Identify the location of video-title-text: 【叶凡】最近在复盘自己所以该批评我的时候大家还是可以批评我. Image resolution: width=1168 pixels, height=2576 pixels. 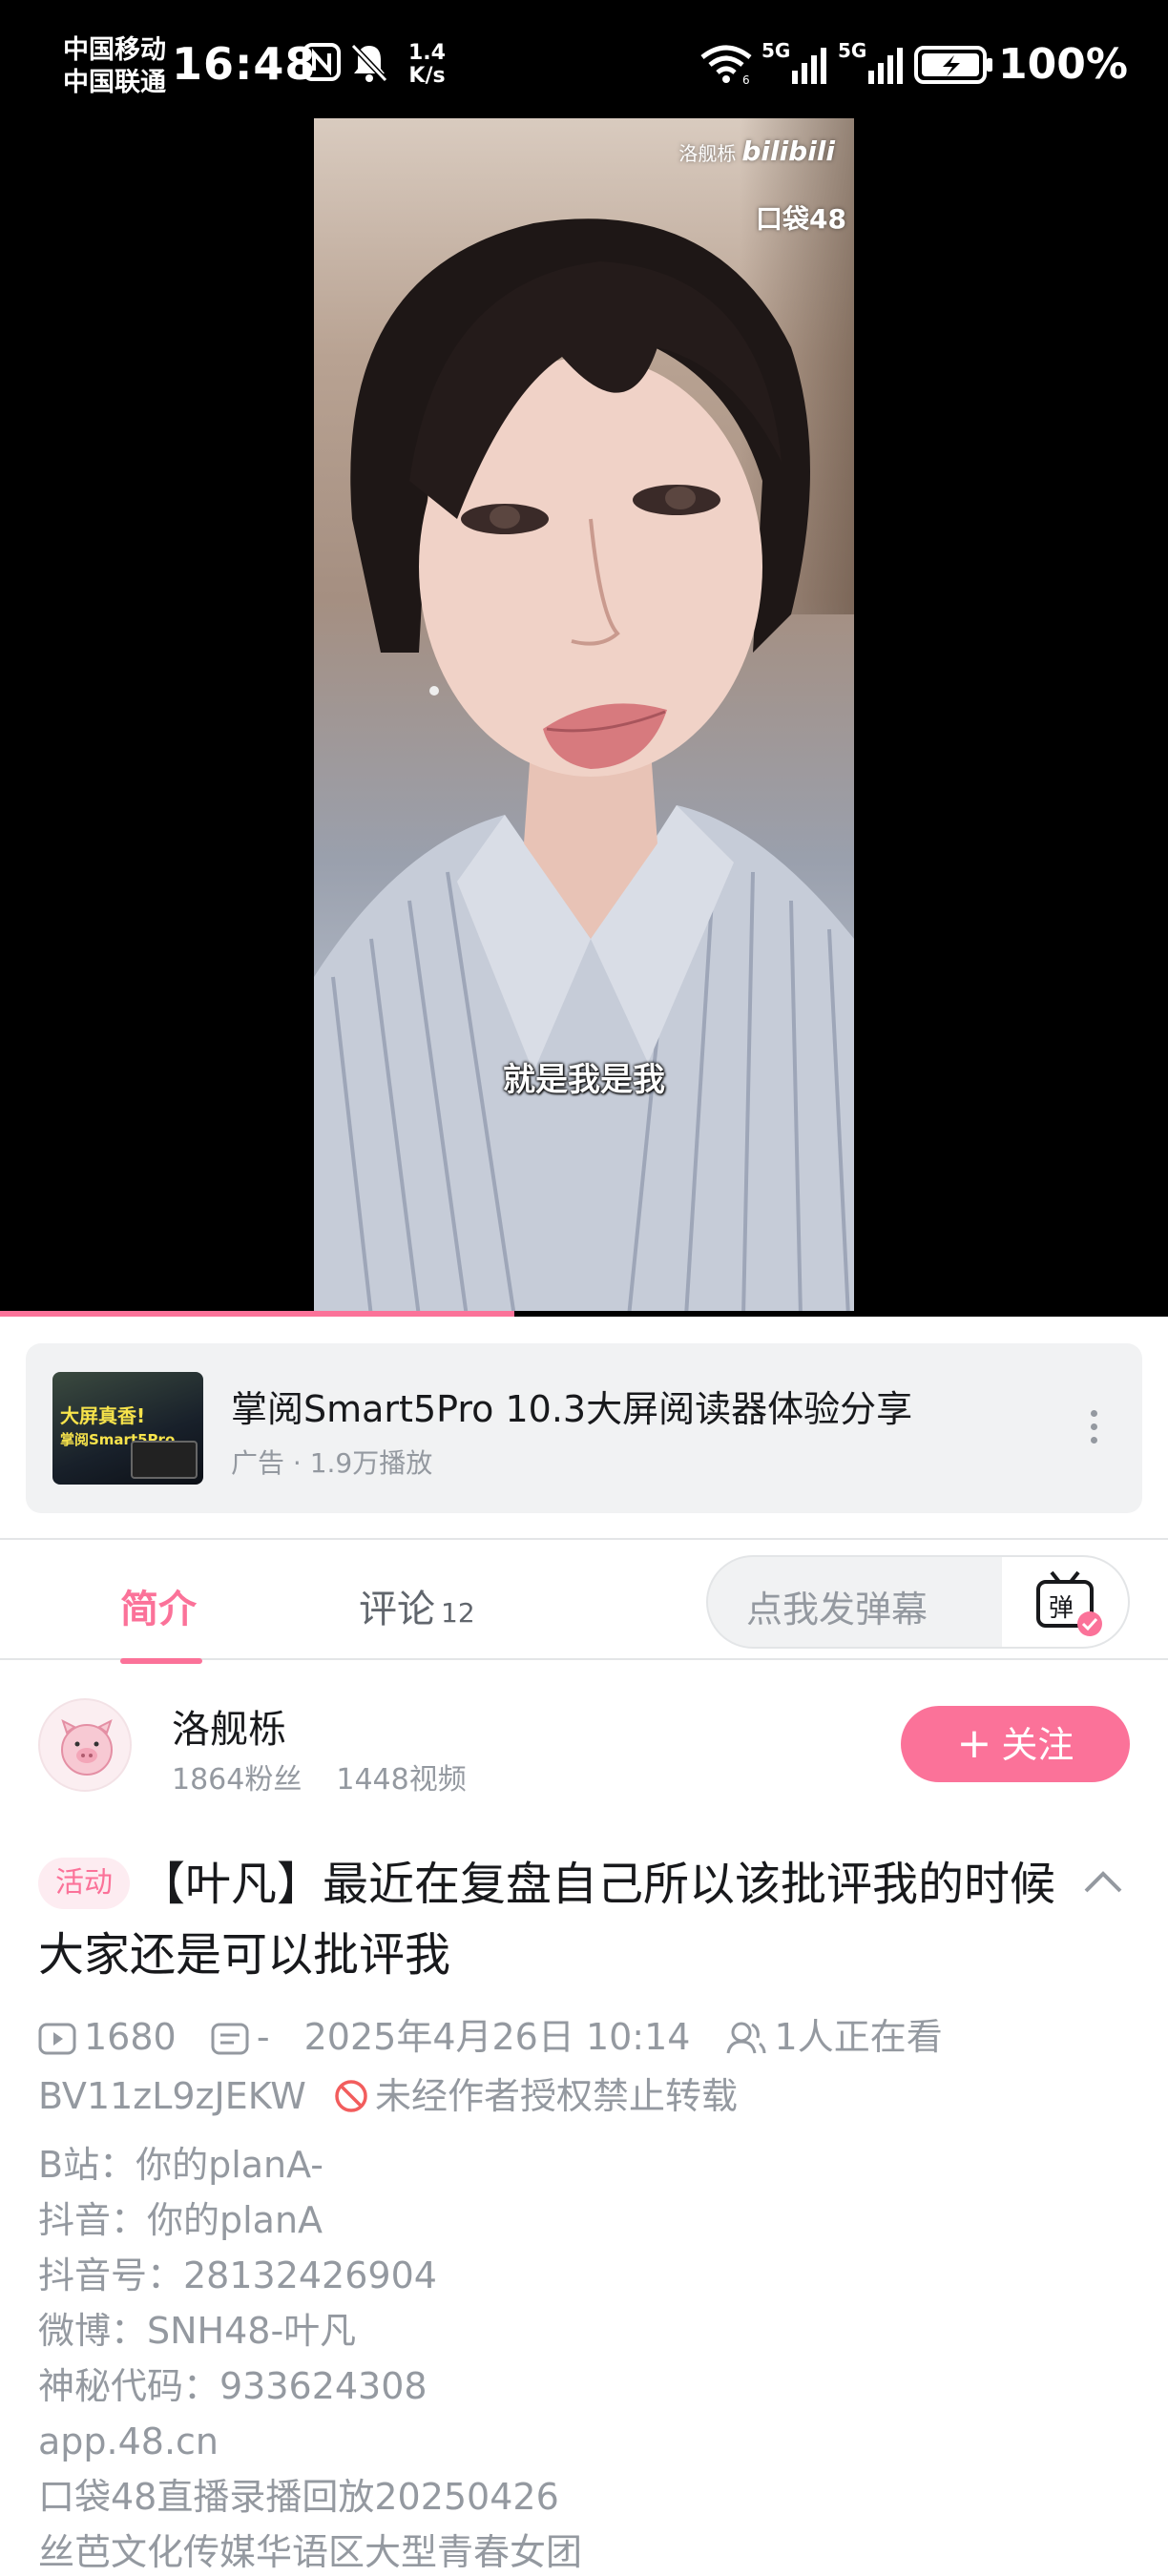
(547, 1920).